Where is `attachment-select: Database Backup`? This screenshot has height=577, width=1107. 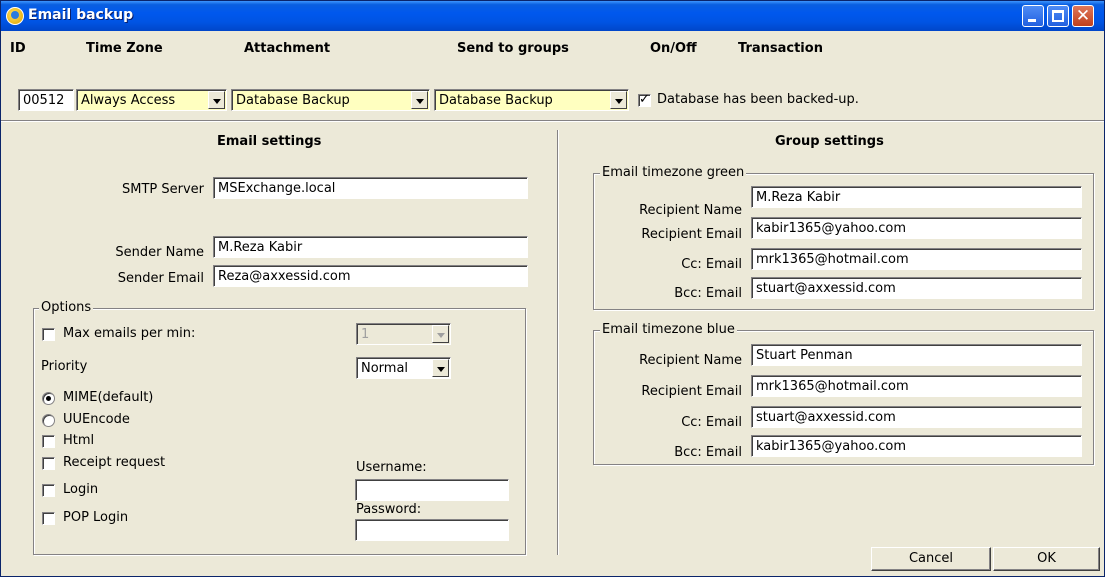
attachment-select: Database Backup is located at coordinates (330, 100).